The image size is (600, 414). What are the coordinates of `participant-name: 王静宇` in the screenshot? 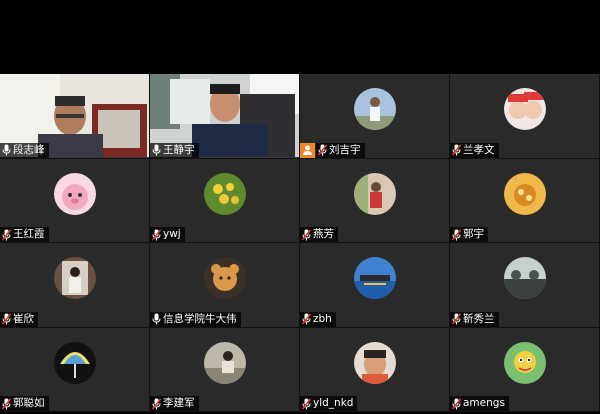 It's located at (179, 149).